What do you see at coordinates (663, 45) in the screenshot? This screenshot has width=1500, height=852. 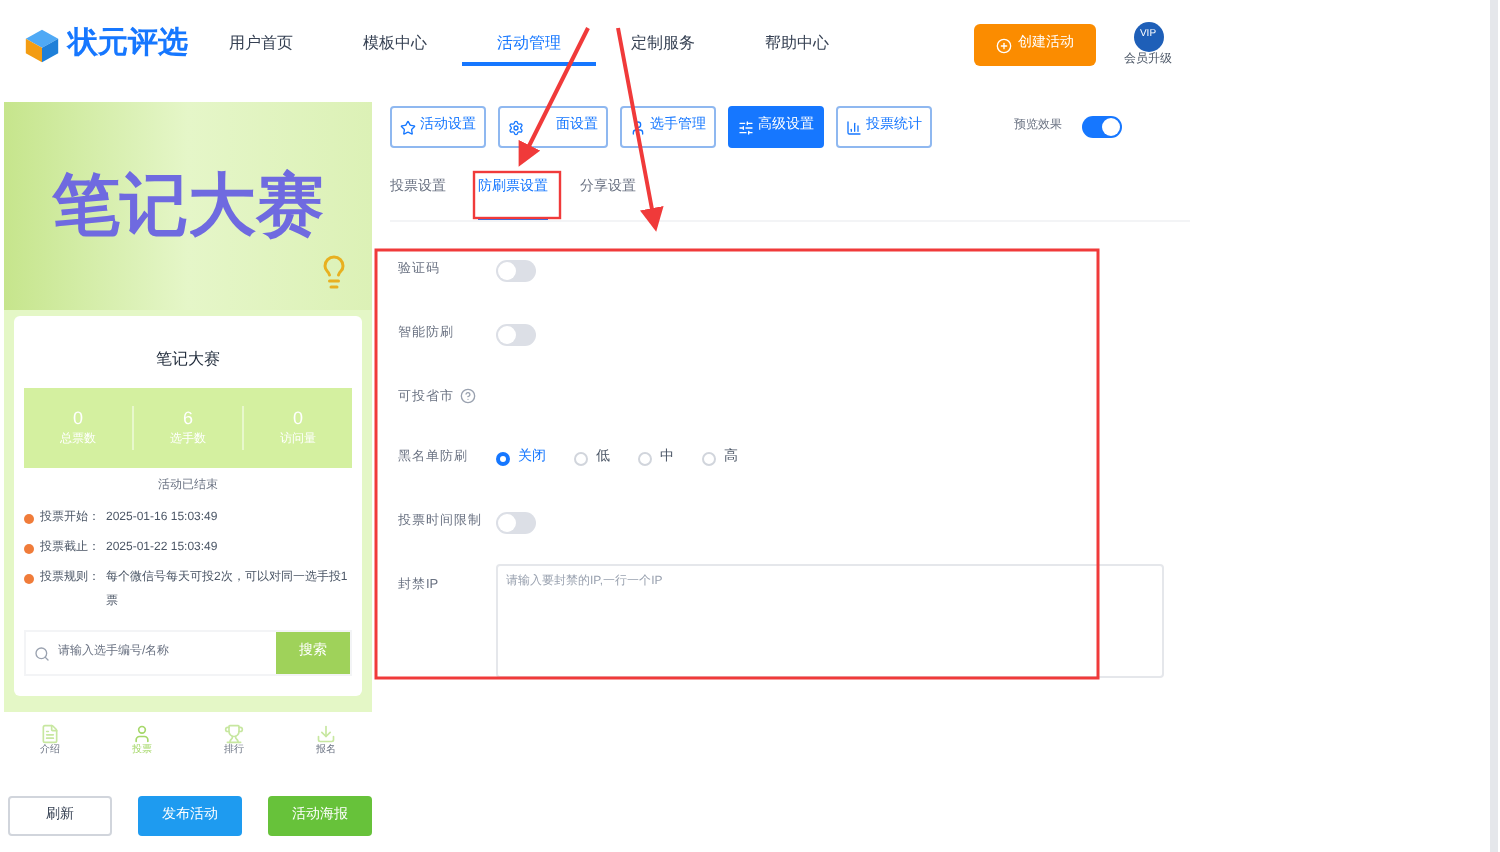 I see `nav-link: 定制服务` at bounding box center [663, 45].